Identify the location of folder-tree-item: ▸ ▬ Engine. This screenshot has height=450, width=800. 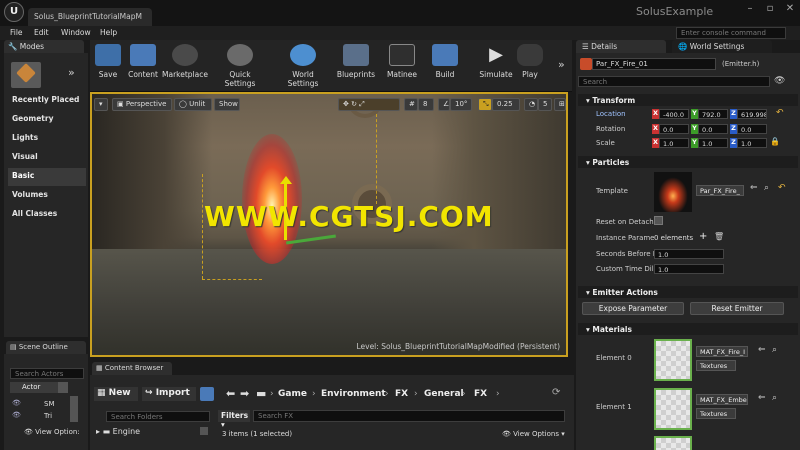
(118, 431).